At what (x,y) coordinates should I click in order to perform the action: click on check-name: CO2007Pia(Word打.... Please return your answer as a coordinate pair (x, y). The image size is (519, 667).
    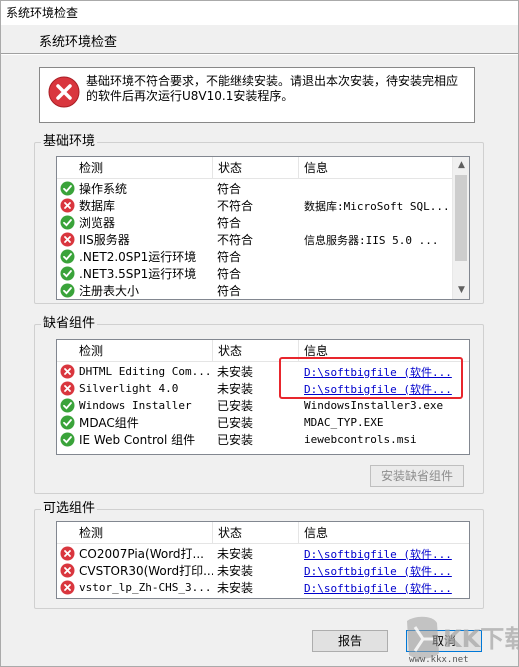
    Looking at the image, I should click on (141, 554).